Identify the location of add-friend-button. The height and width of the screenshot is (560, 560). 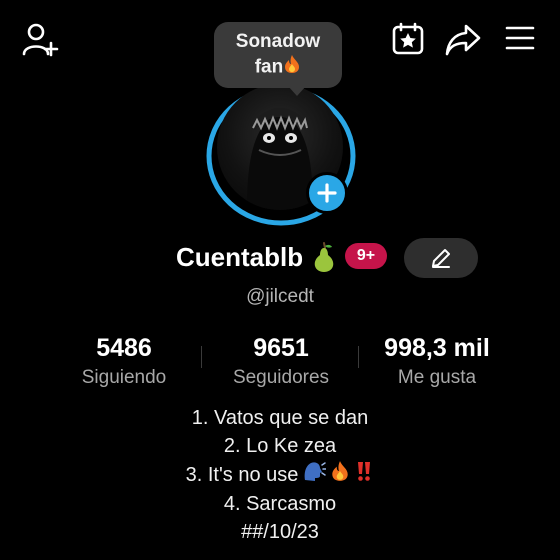
(40, 40).